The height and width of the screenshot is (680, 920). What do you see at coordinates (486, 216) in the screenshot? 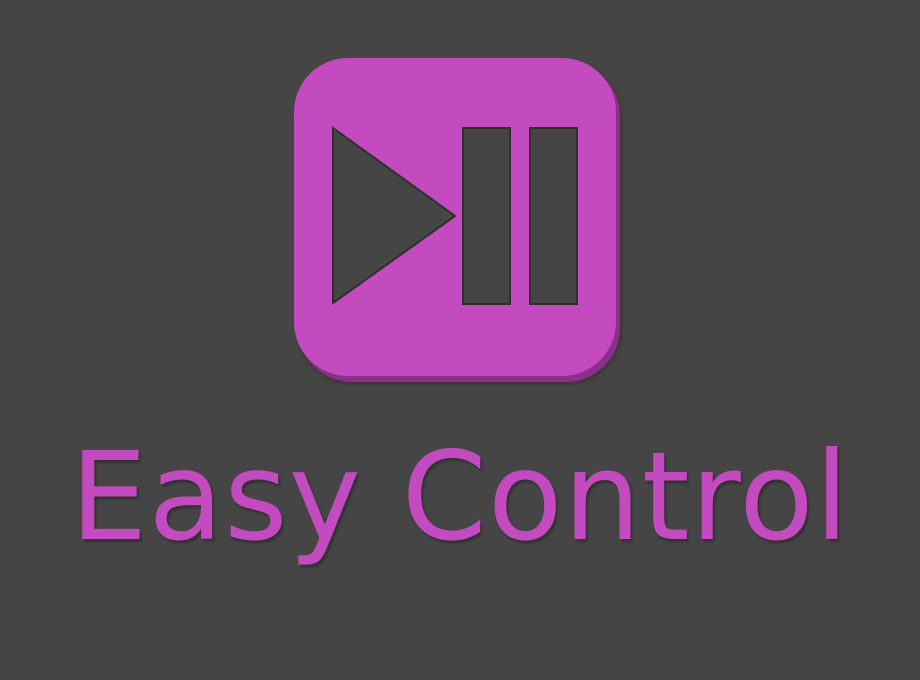
I see `pause-bar-left` at bounding box center [486, 216].